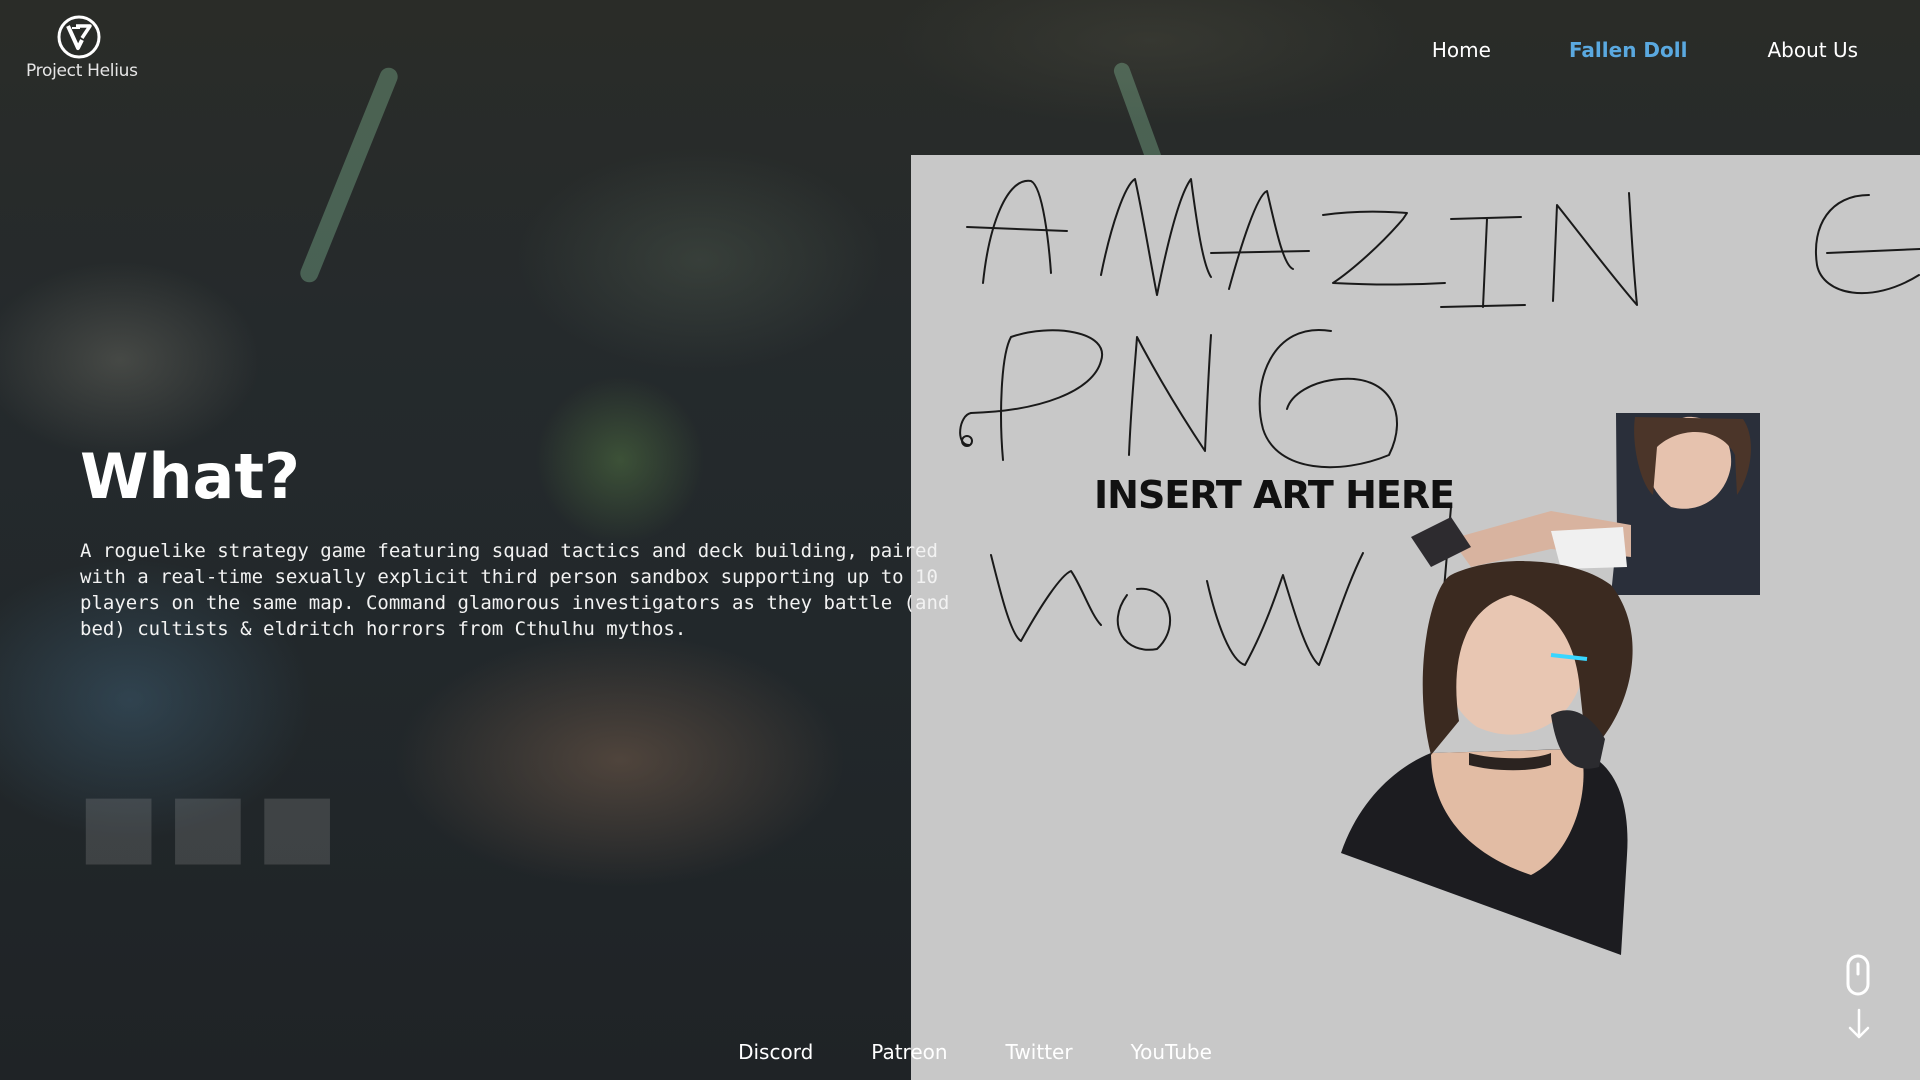  I want to click on nav-about-us: About Us, so click(1812, 50).